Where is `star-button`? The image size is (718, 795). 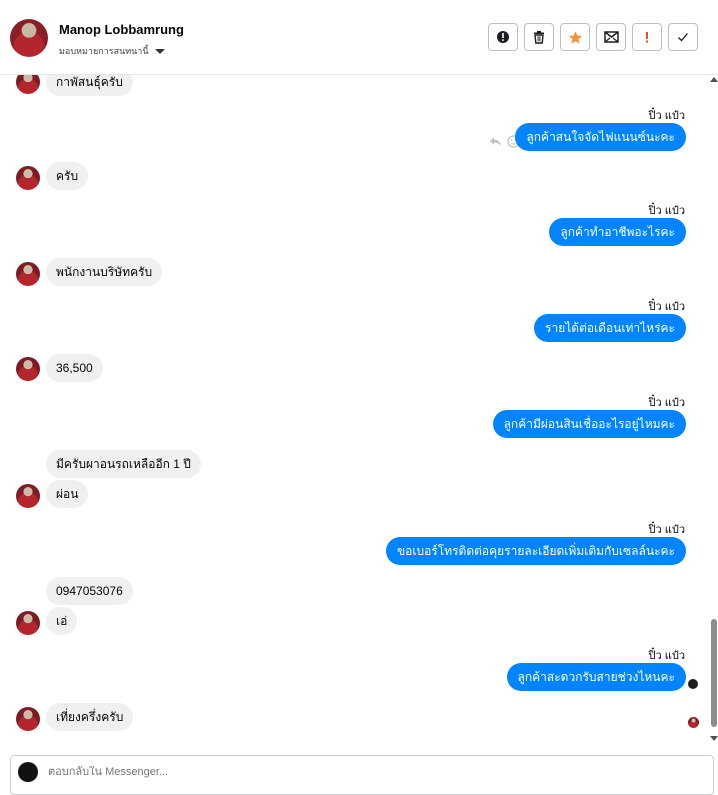 star-button is located at coordinates (575, 37).